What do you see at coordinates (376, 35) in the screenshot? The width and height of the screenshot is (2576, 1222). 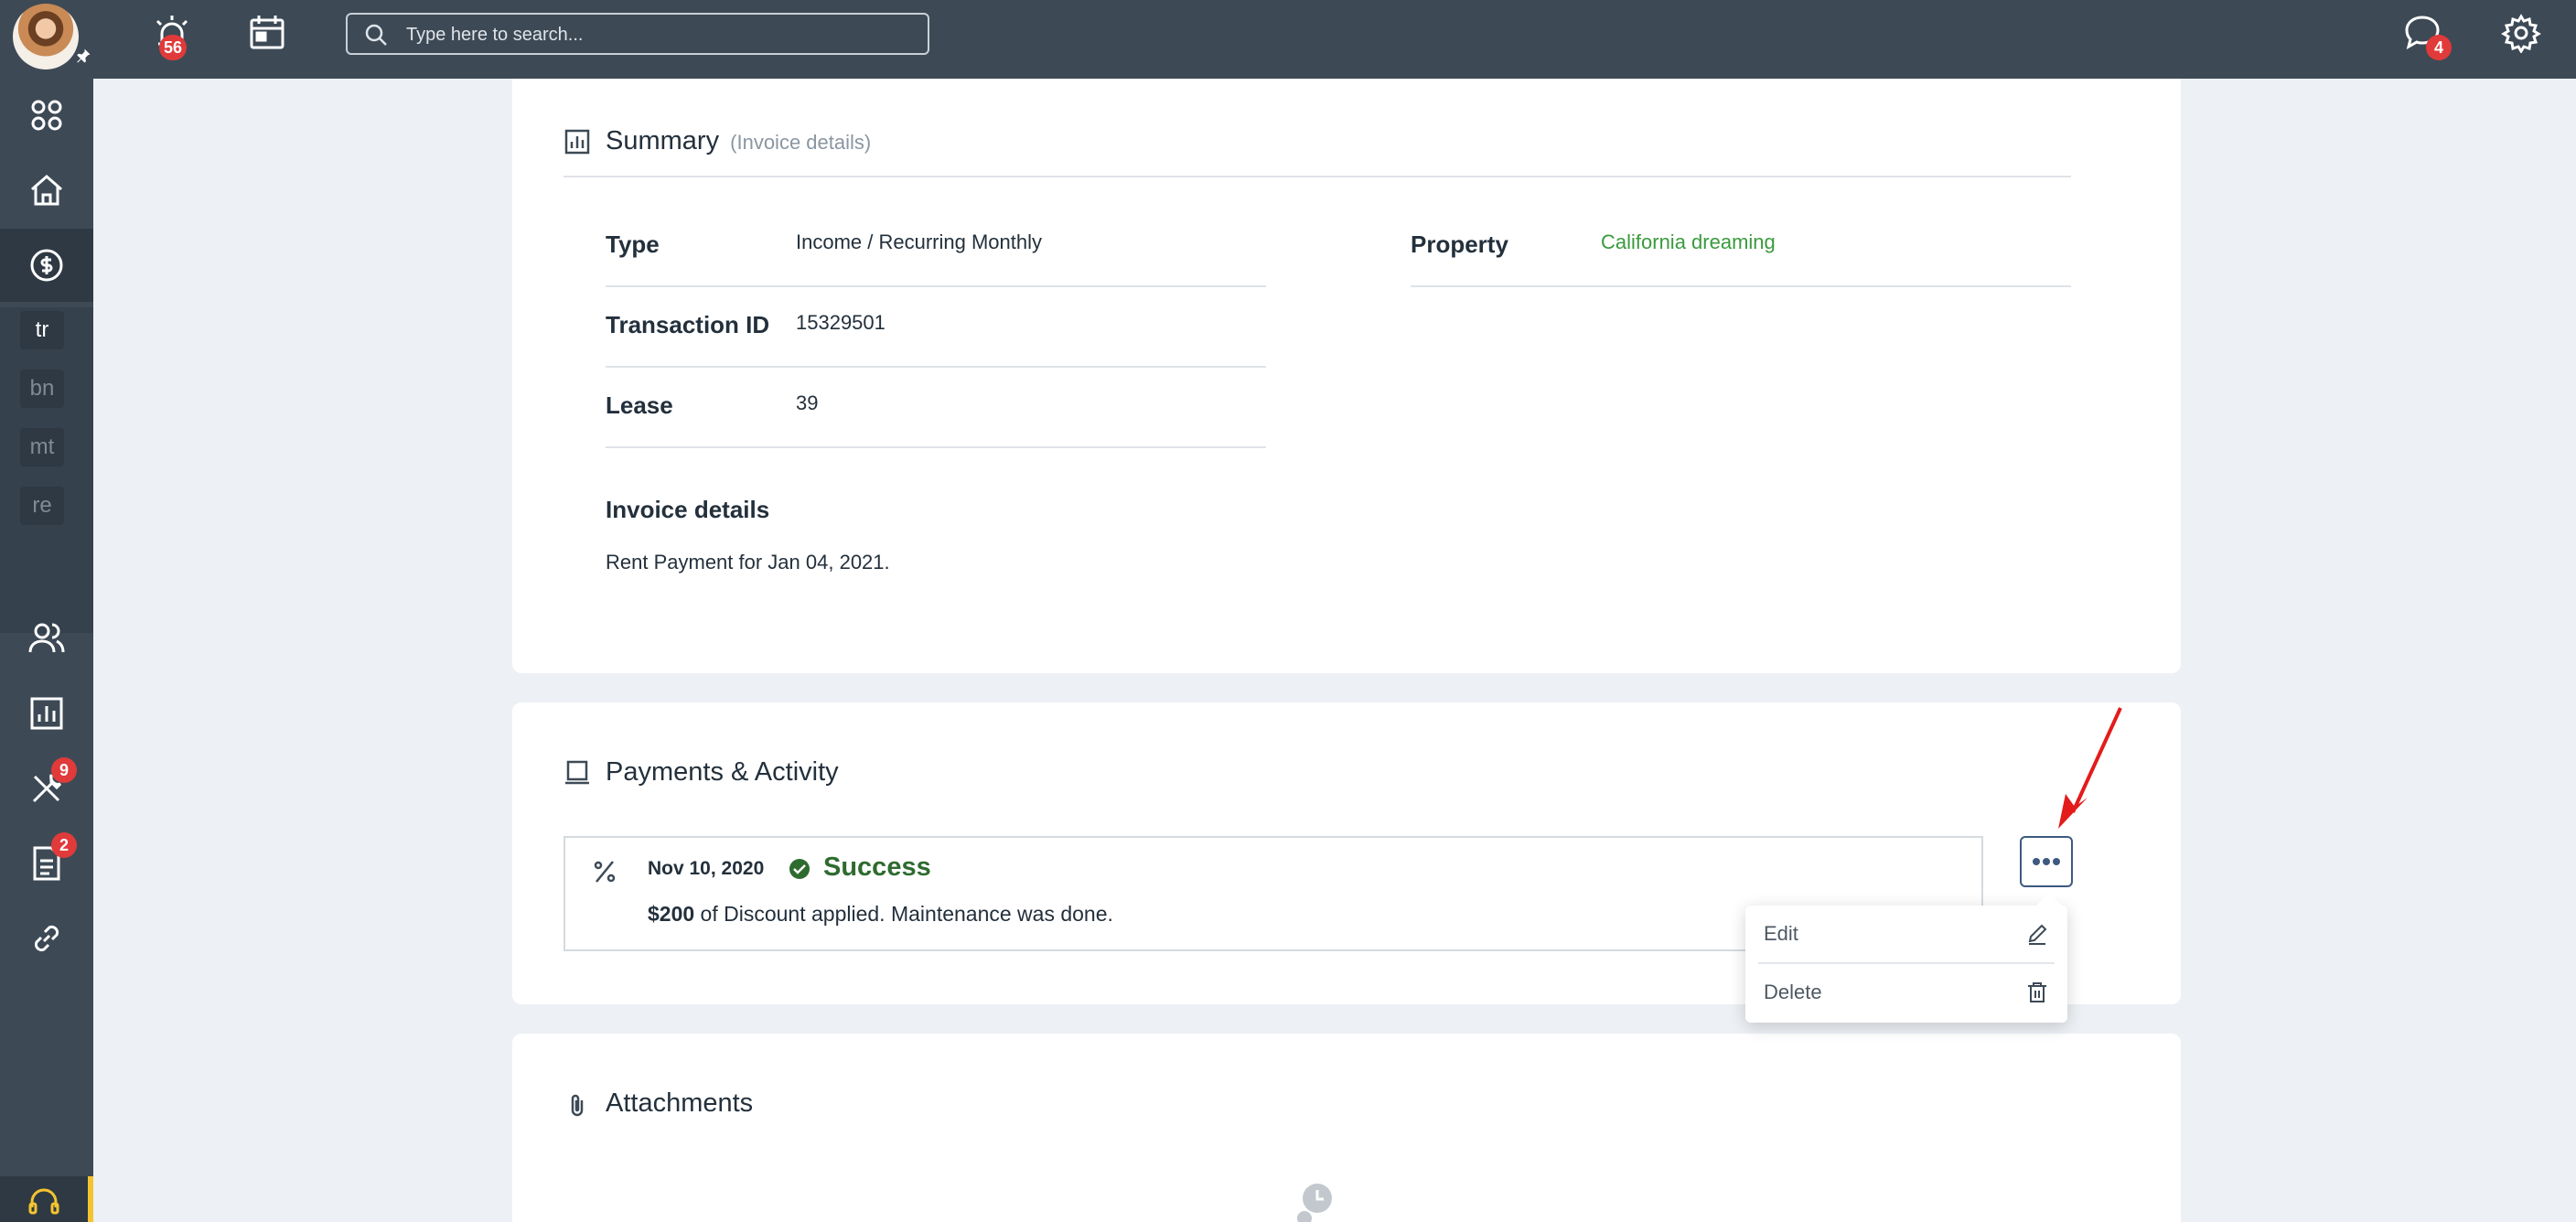 I see `search-icon` at bounding box center [376, 35].